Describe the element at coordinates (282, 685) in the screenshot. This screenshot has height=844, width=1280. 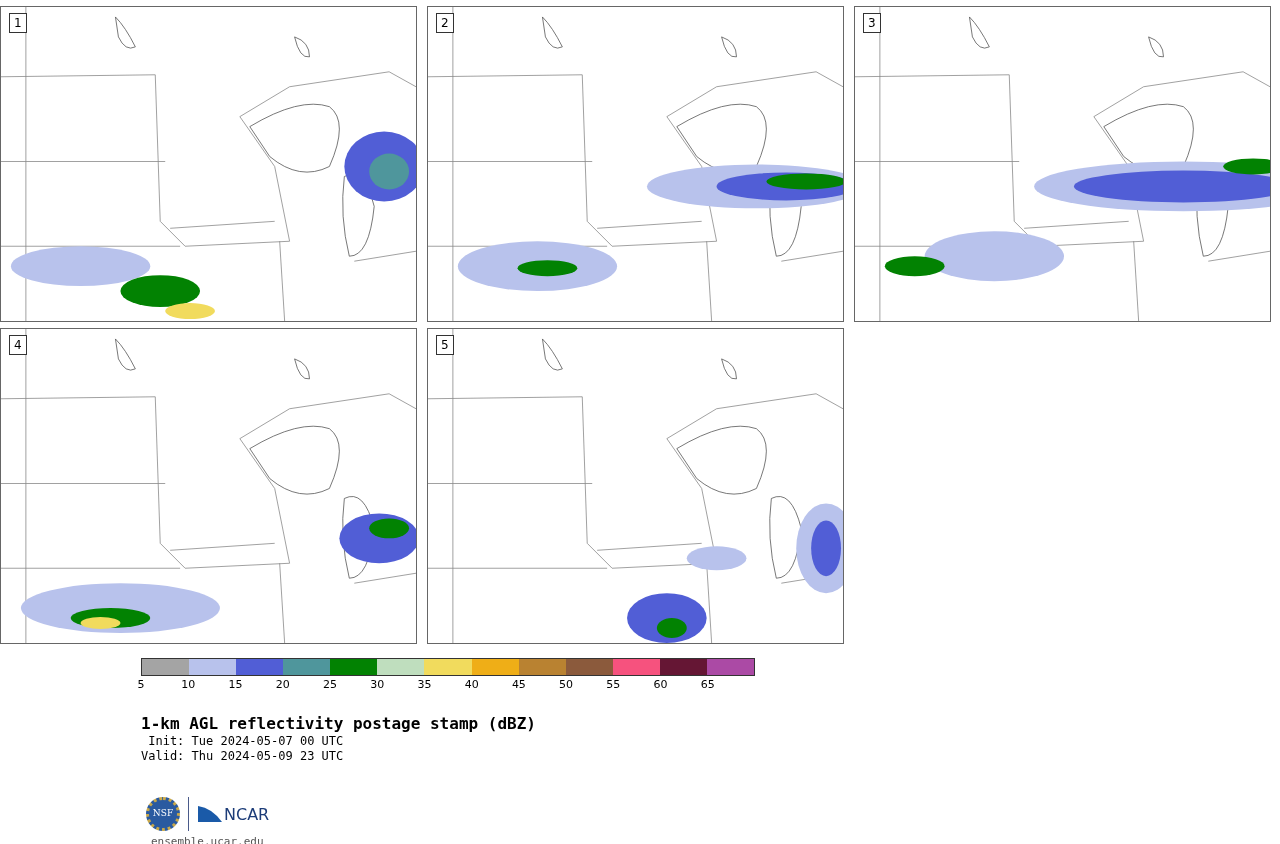
I see `scale-tick-label: 20` at that location.